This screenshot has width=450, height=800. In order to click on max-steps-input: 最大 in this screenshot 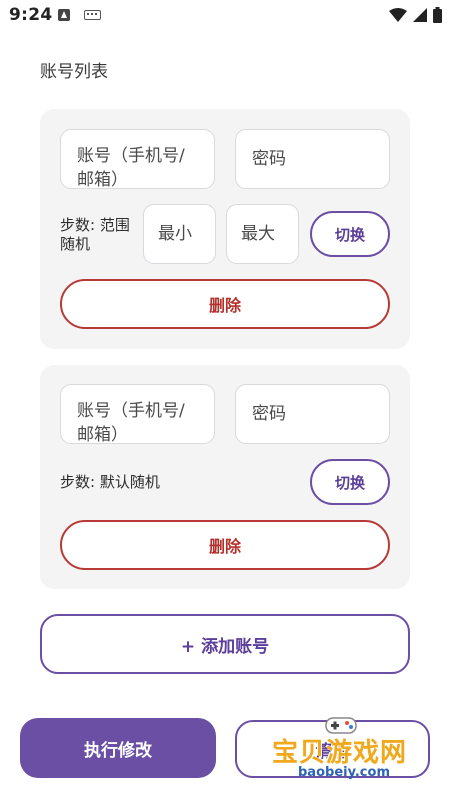, I will do `click(262, 234)`.